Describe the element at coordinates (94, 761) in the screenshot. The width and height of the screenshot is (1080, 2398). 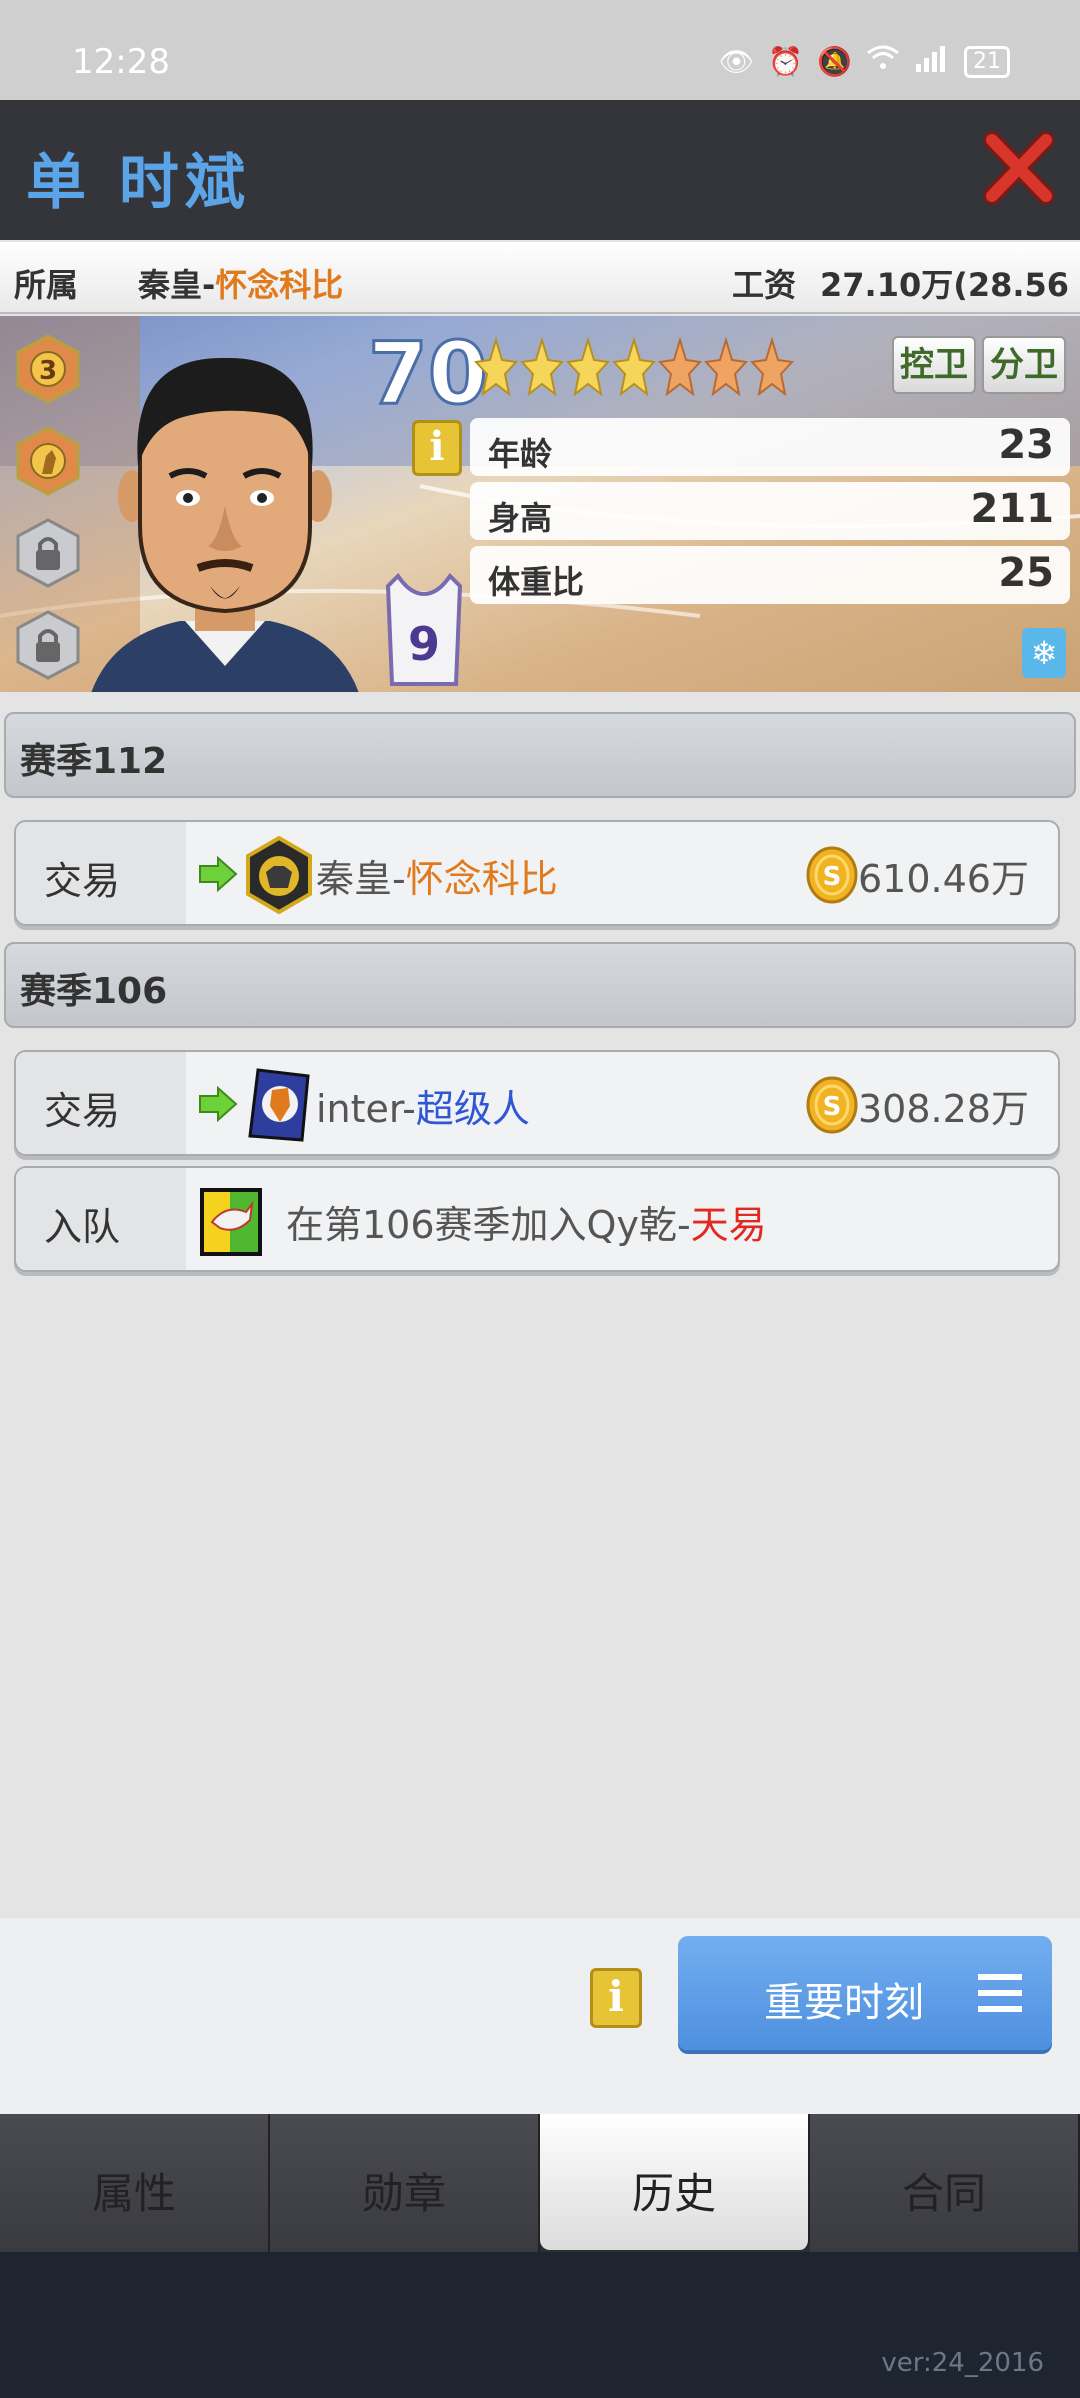
I see `season-title: 赛季112` at that location.